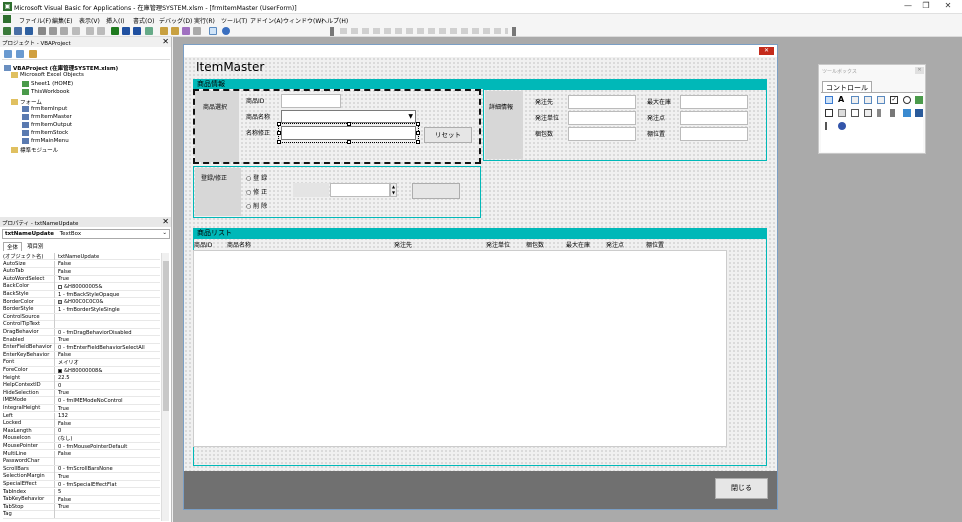 The height and width of the screenshot is (522, 962). I want to click on tabstrip-tool-icon, so click(855, 113).